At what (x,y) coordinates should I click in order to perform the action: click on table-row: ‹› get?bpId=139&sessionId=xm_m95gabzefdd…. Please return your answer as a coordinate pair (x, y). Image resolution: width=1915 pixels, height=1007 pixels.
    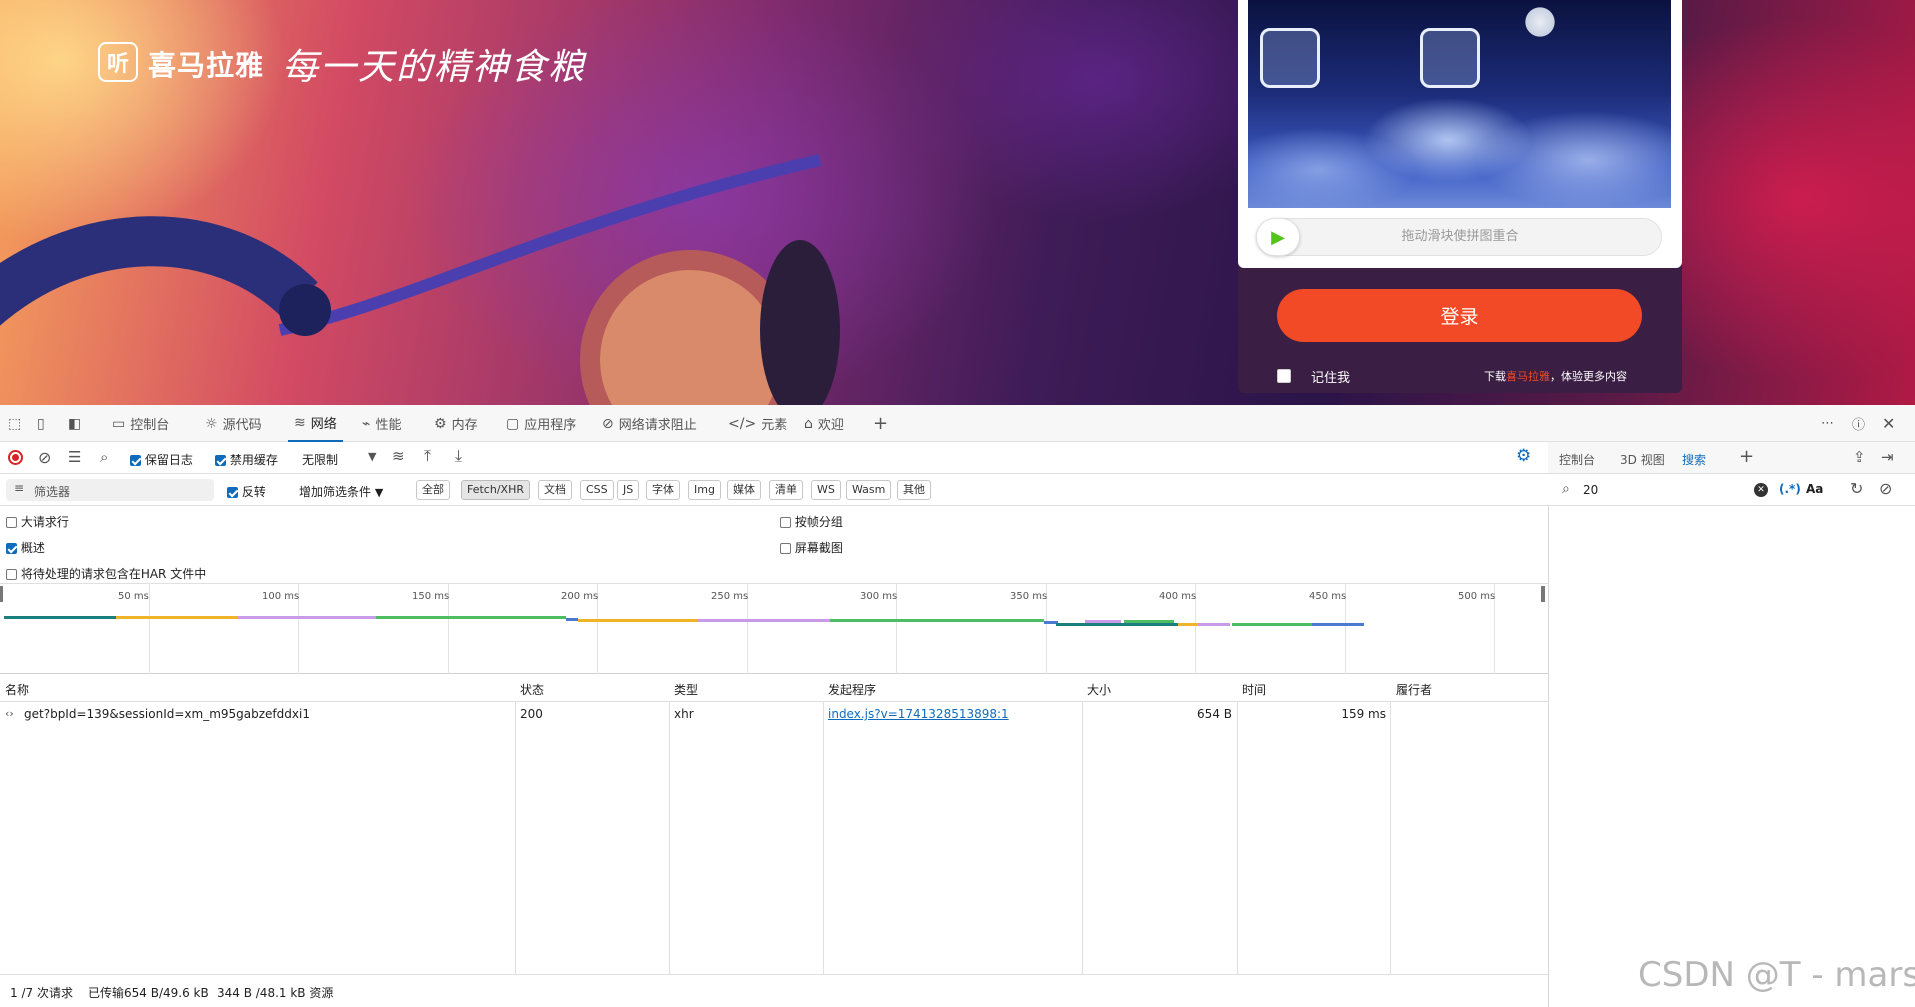
    Looking at the image, I should click on (774, 714).